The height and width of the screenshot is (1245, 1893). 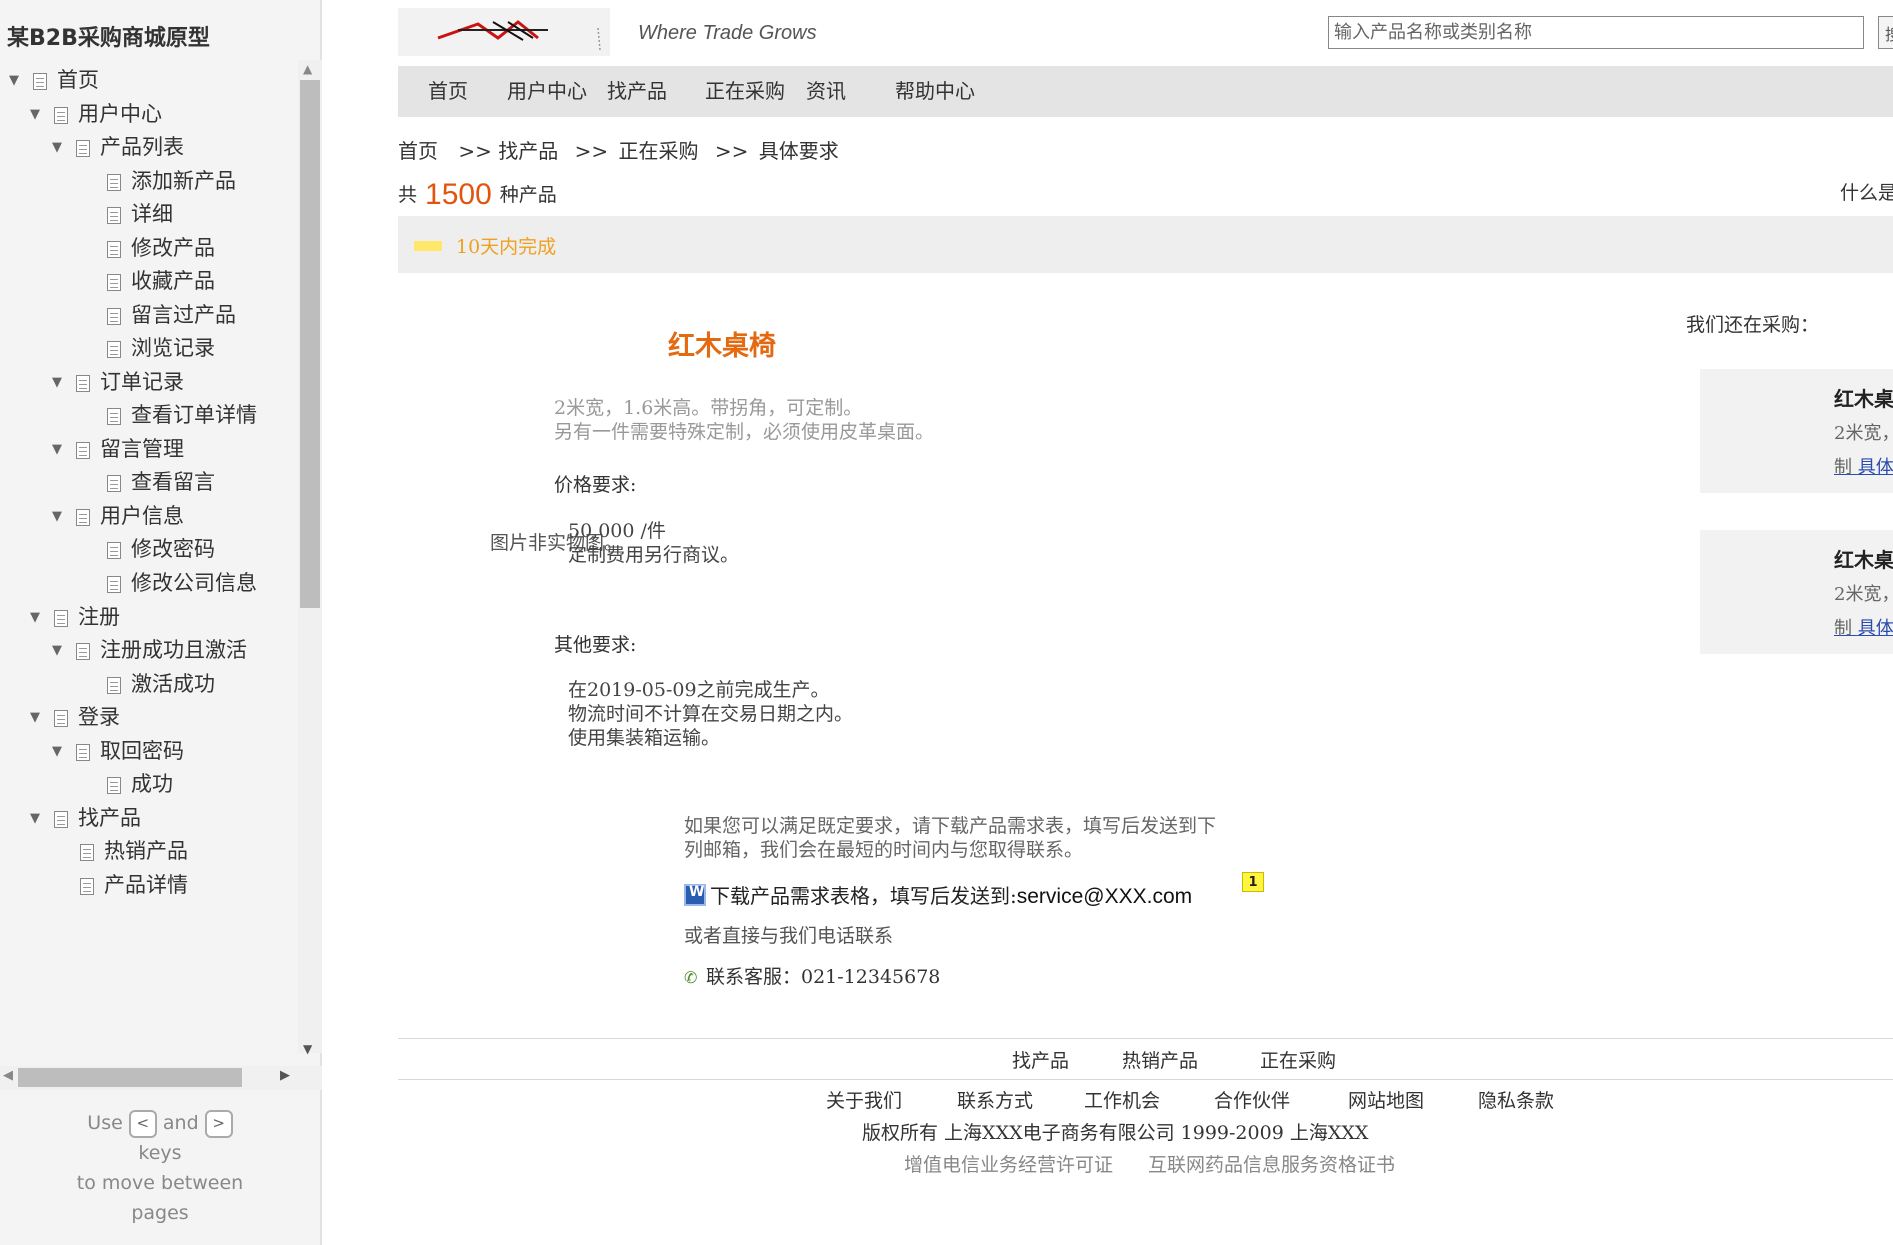 I want to click on site-tagline: Where Trade Grows, so click(x=727, y=33).